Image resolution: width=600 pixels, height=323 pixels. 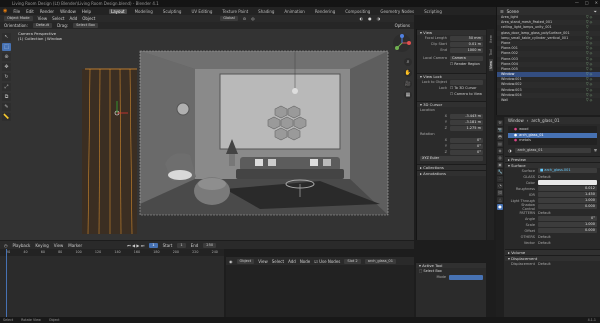 What do you see at coordinates (500, 137) in the screenshot?
I see `output-props-icon: 🖶` at bounding box center [500, 137].